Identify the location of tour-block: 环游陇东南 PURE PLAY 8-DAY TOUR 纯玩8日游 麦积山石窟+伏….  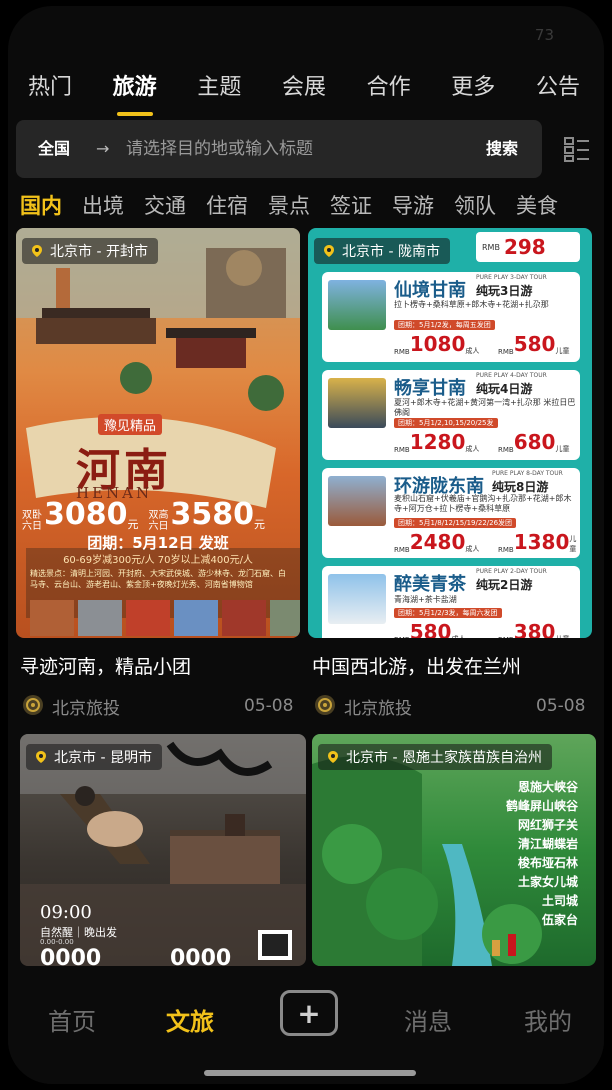
(451, 513).